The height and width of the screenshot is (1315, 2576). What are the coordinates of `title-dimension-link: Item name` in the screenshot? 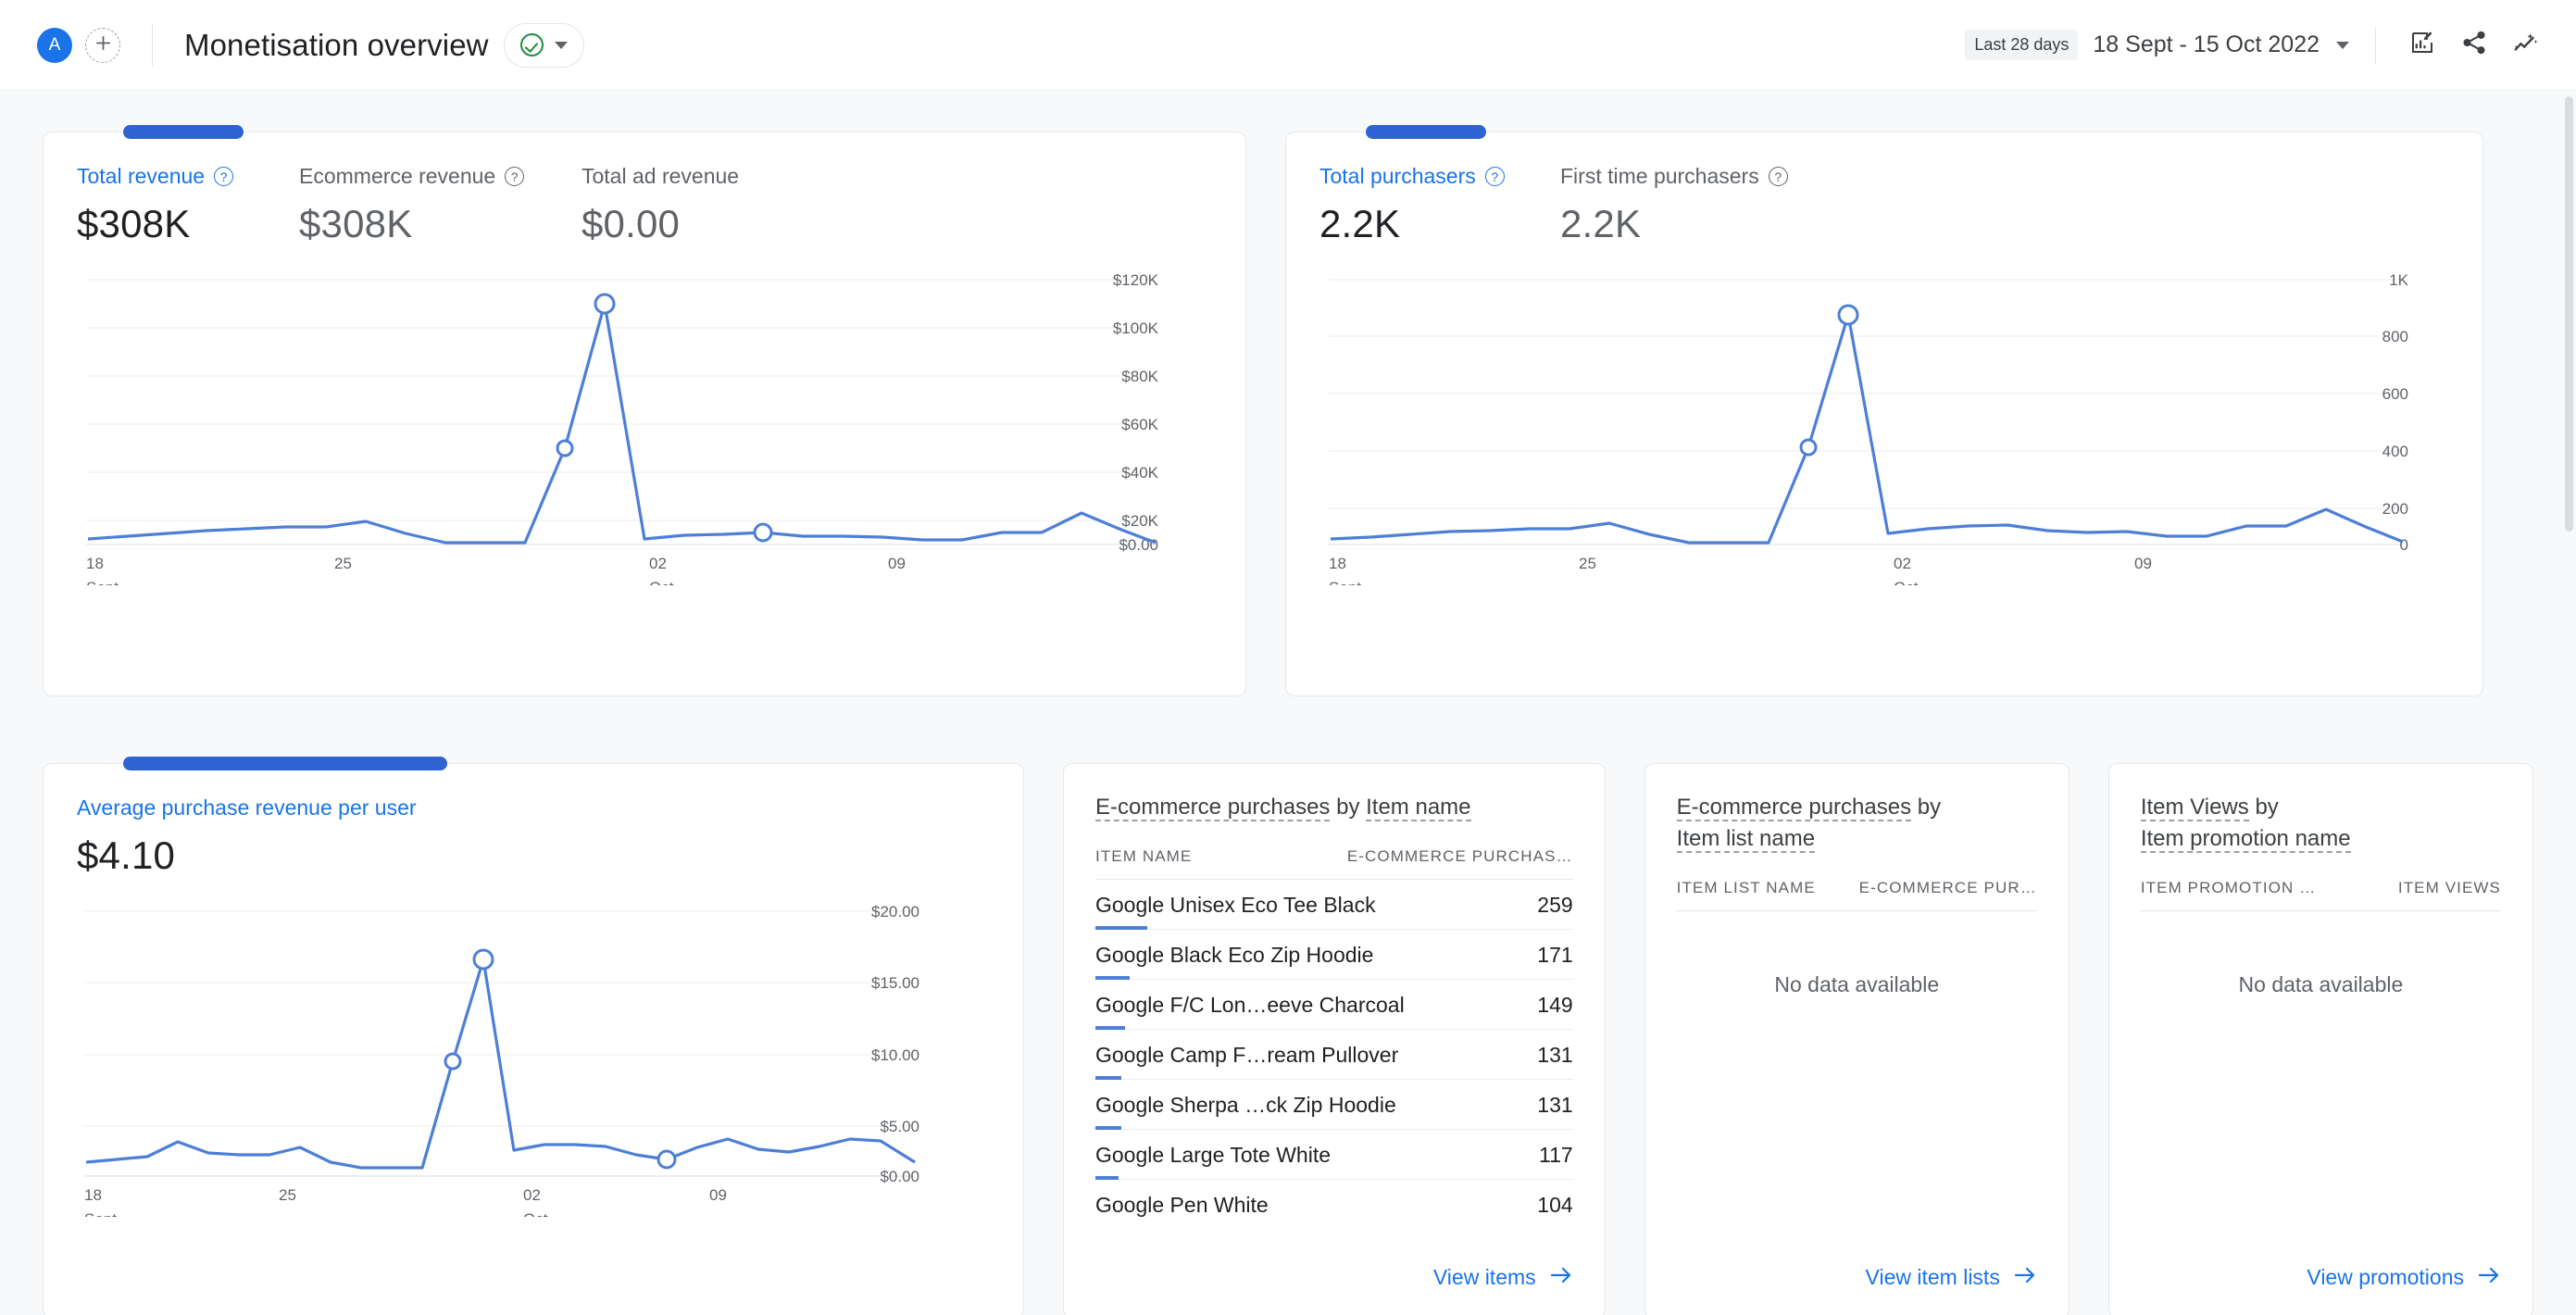 It's located at (1419, 808).